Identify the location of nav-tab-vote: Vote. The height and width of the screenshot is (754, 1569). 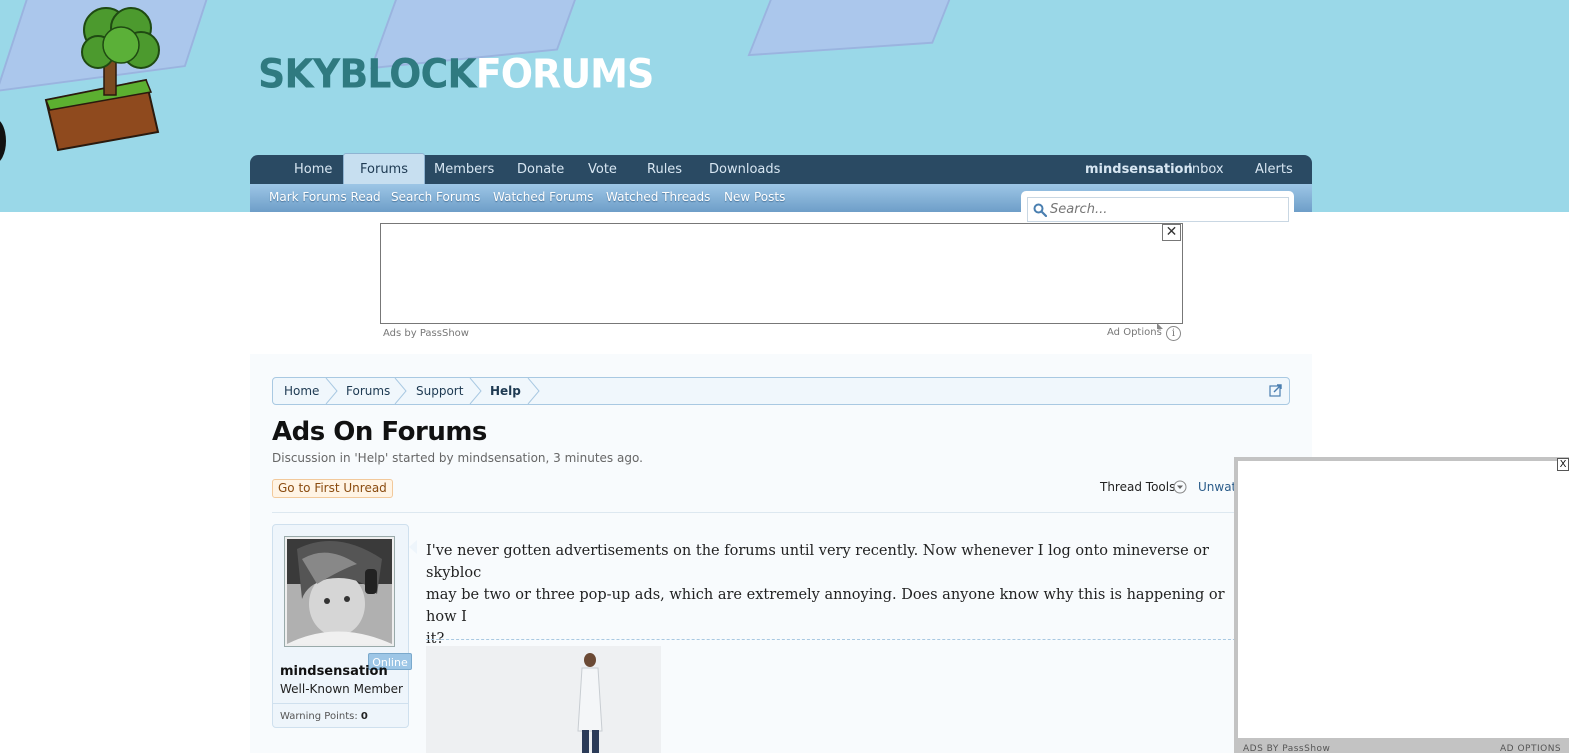
(602, 169).